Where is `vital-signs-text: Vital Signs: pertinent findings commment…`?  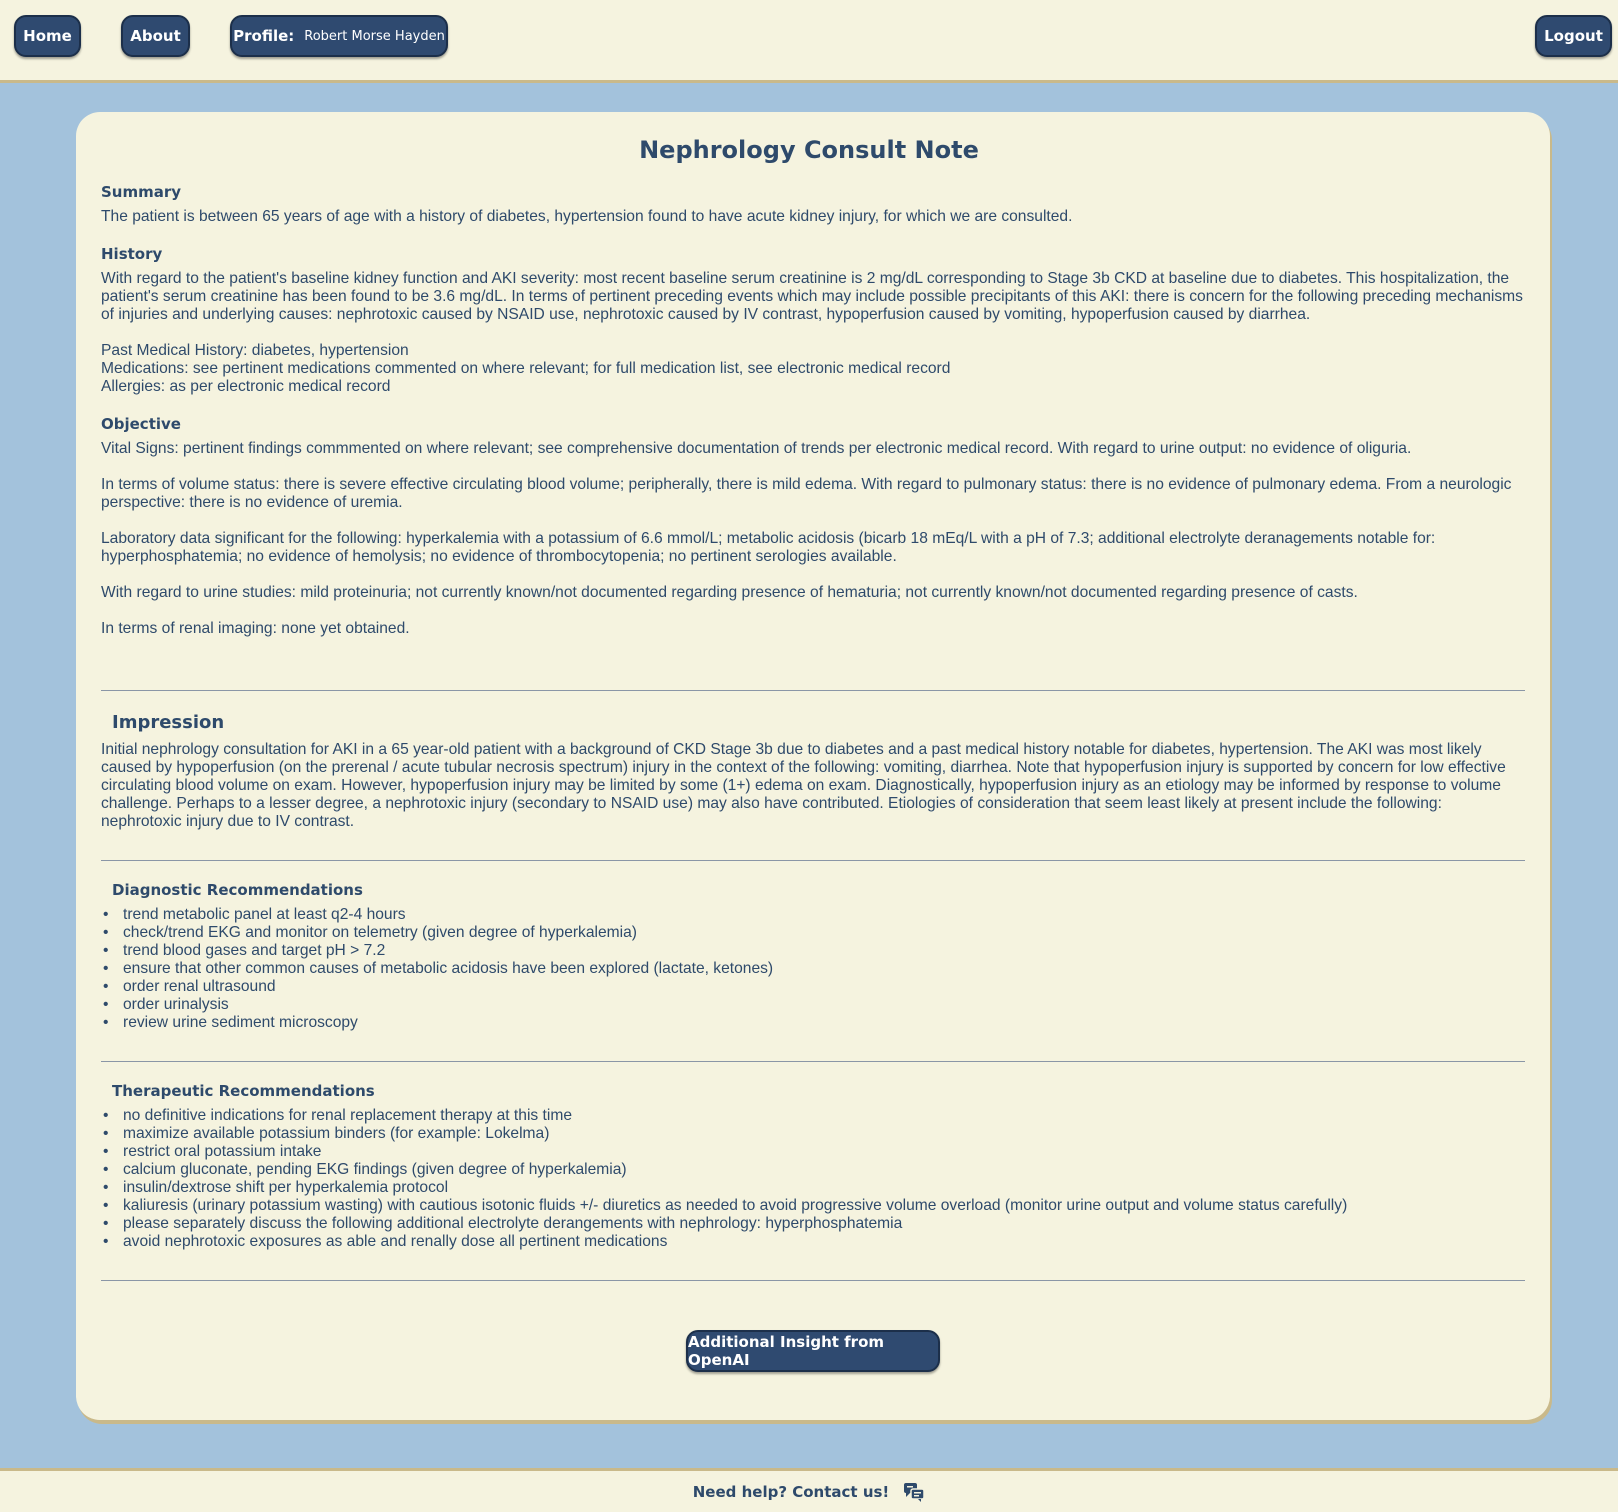
vital-signs-text: Vital Signs: pertinent findings commment… is located at coordinates (756, 448).